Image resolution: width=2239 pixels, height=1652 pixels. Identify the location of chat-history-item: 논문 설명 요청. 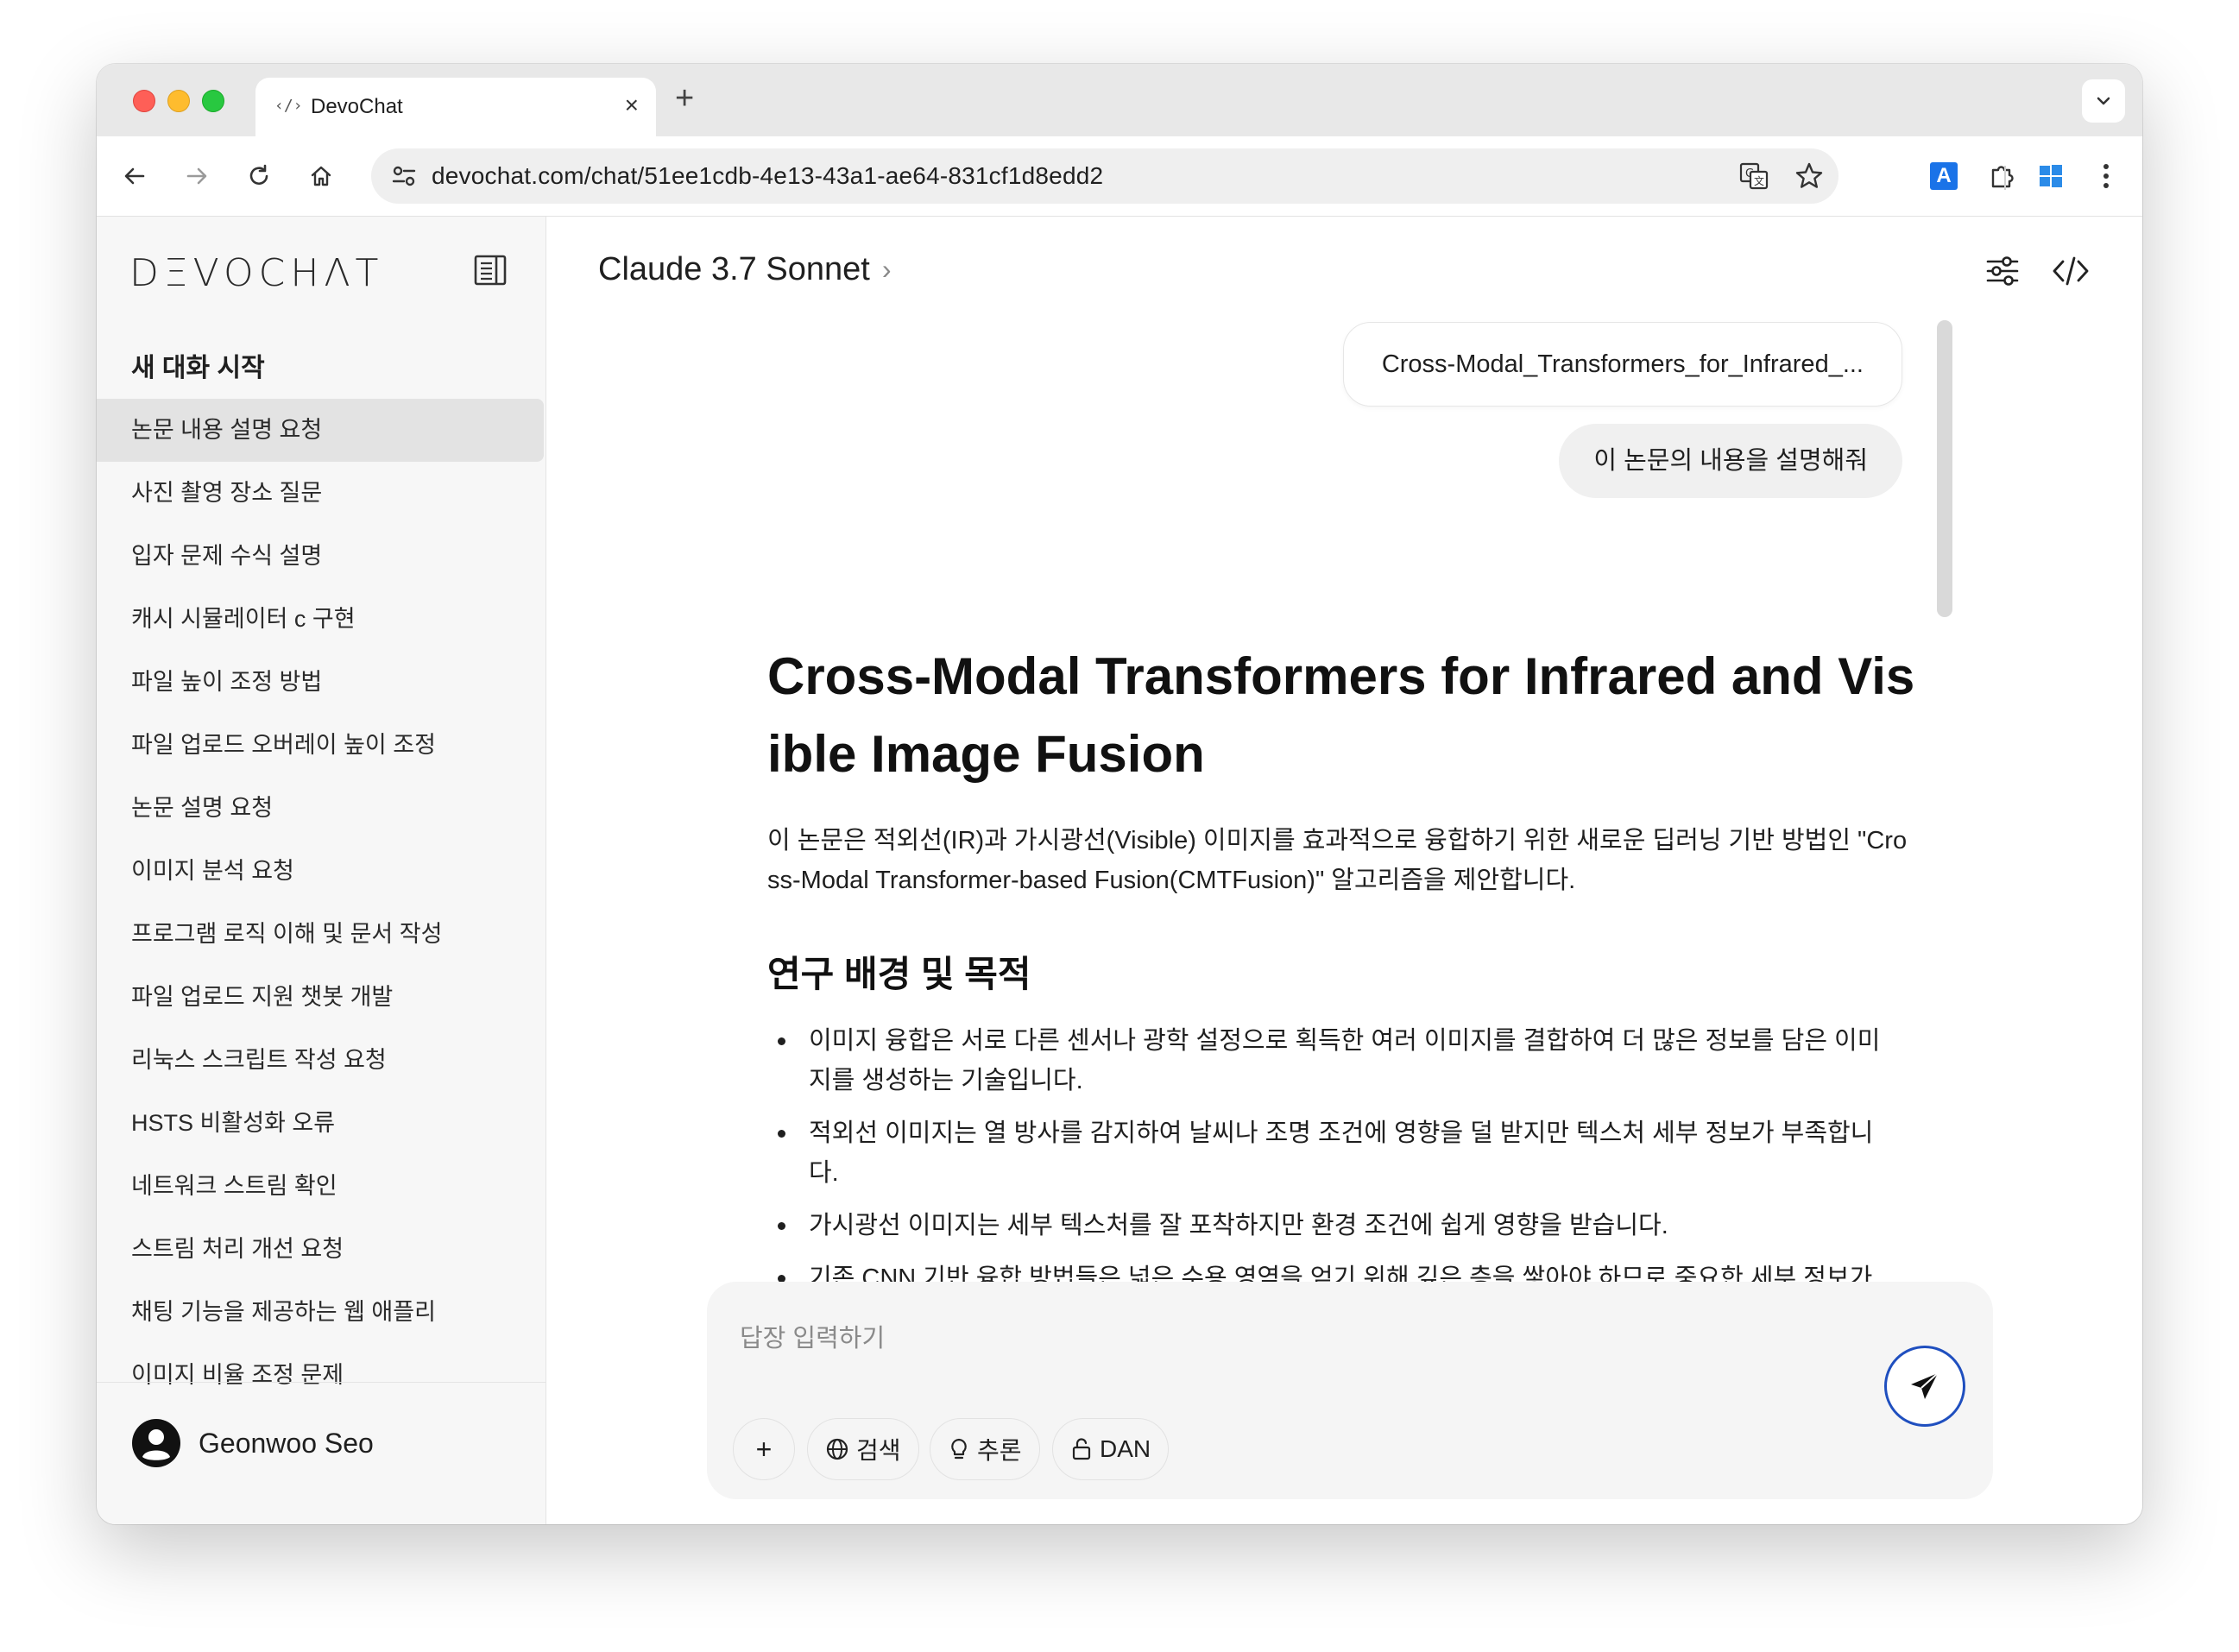
(321, 808).